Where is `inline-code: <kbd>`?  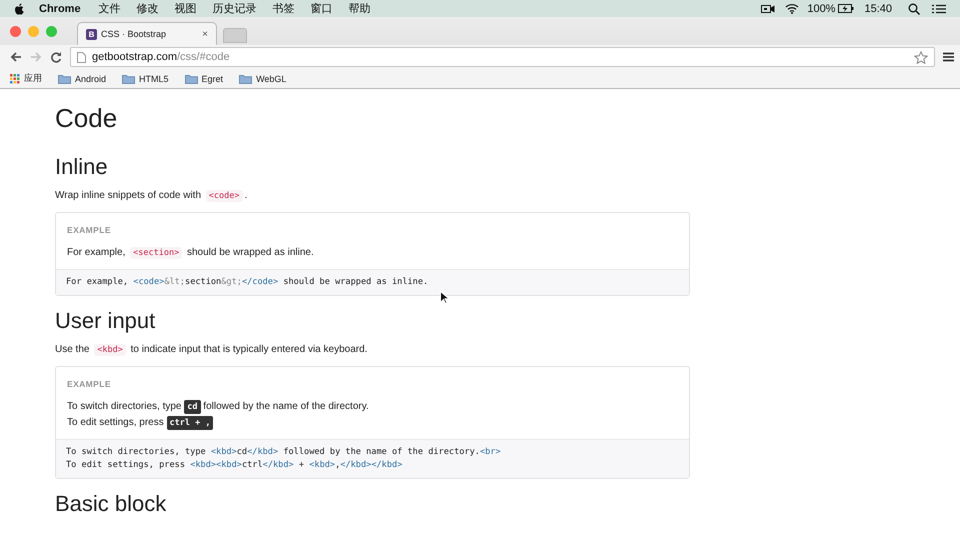
inline-code: <kbd> is located at coordinates (110, 350).